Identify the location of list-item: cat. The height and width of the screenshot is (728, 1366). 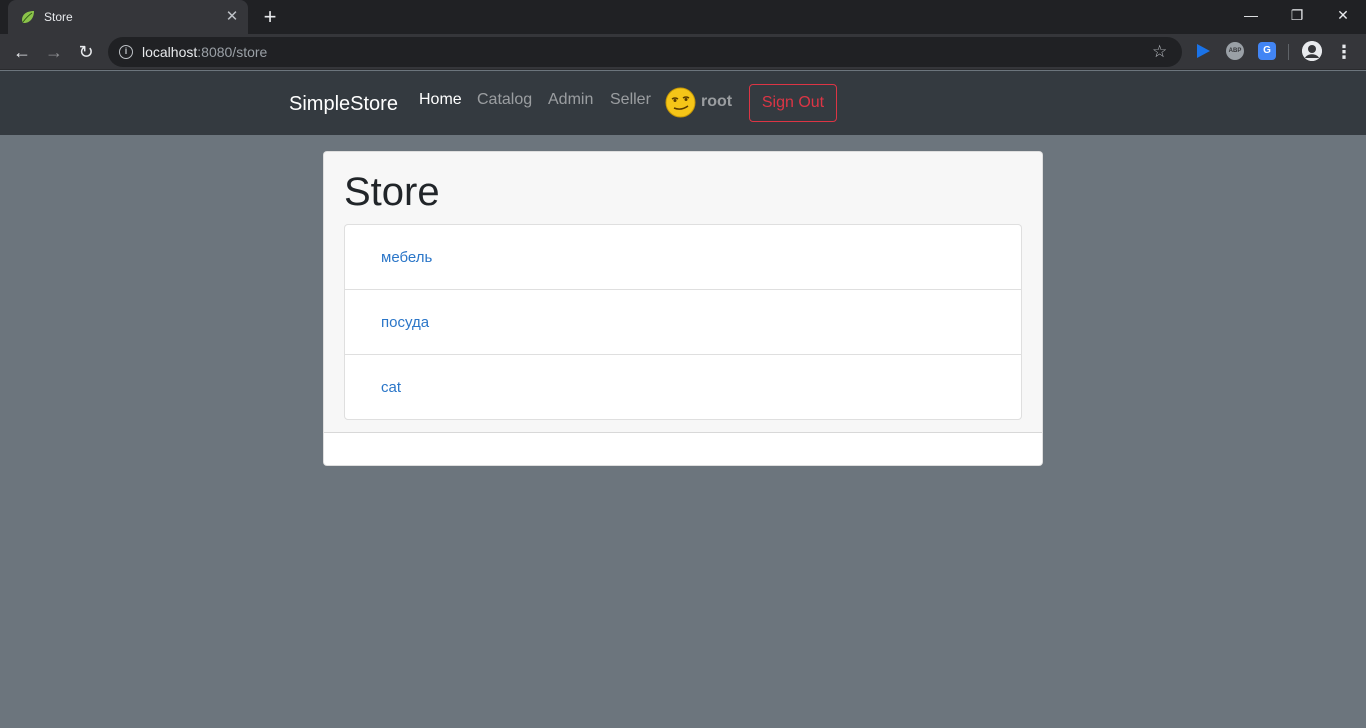
(683, 387).